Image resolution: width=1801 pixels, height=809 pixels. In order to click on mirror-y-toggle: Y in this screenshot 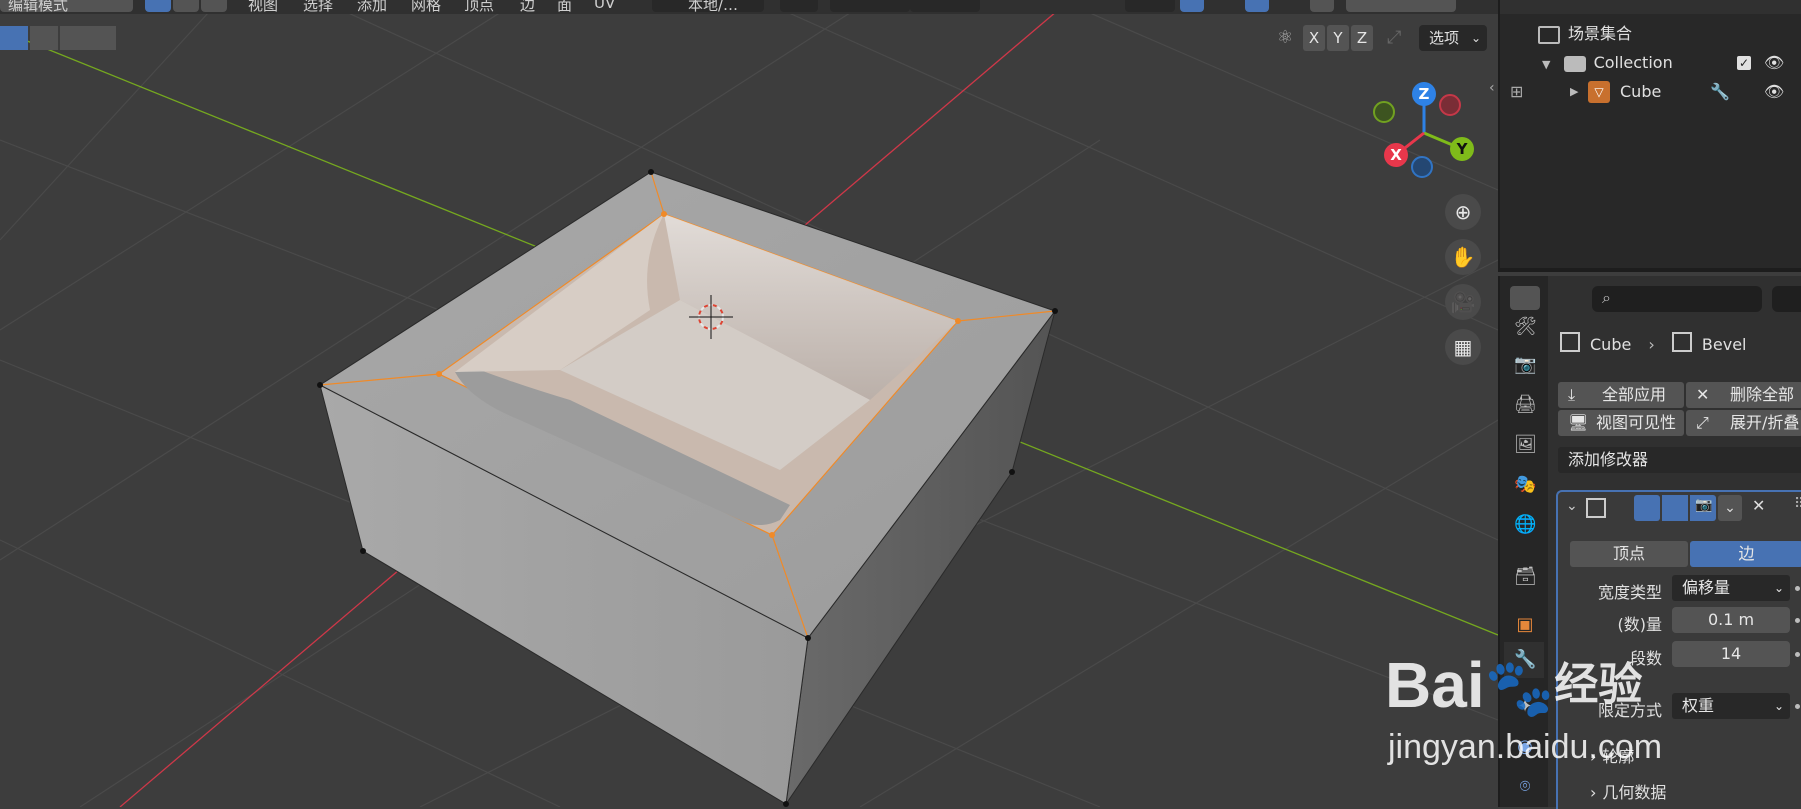, I will do `click(1338, 38)`.